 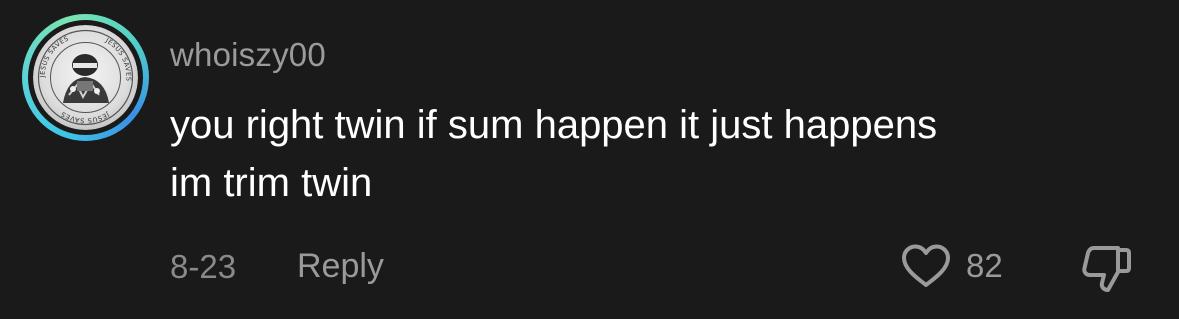 I want to click on avatar-image: JESUS SAVES JESUS SAVES JESUS SAVES, so click(x=85, y=77).